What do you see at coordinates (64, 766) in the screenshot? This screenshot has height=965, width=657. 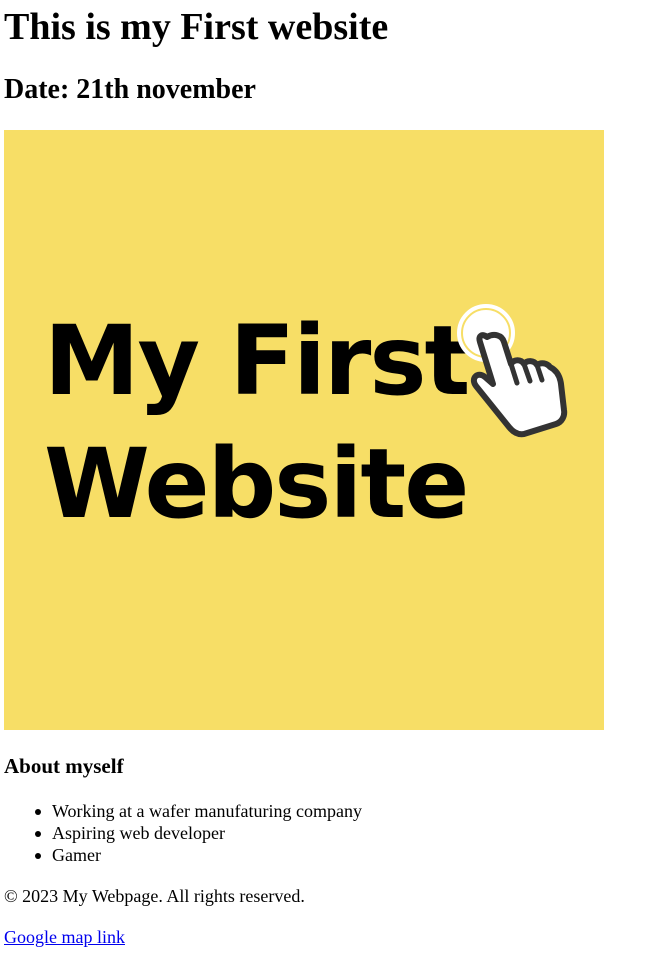 I see `about-heading: About myself` at bounding box center [64, 766].